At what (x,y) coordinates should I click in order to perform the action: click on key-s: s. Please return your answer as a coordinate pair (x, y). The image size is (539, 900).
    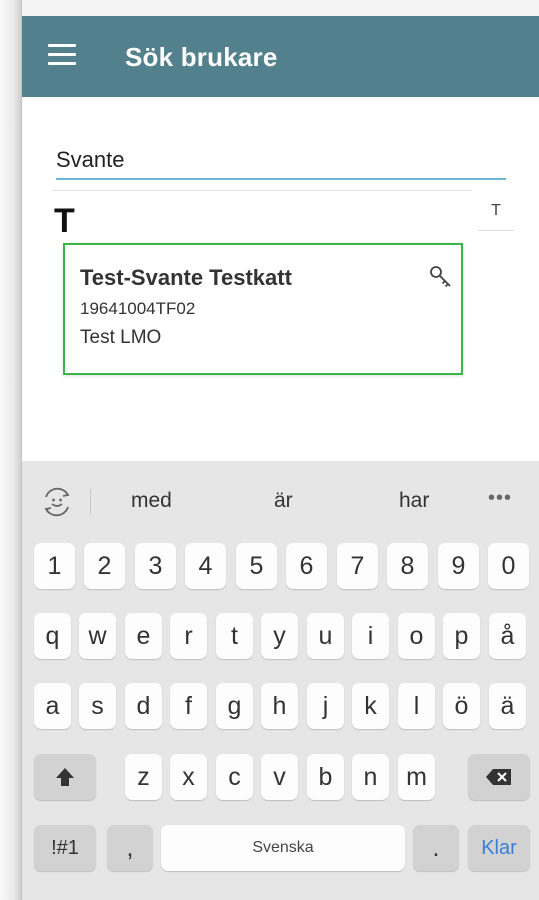
    Looking at the image, I should click on (97, 706).